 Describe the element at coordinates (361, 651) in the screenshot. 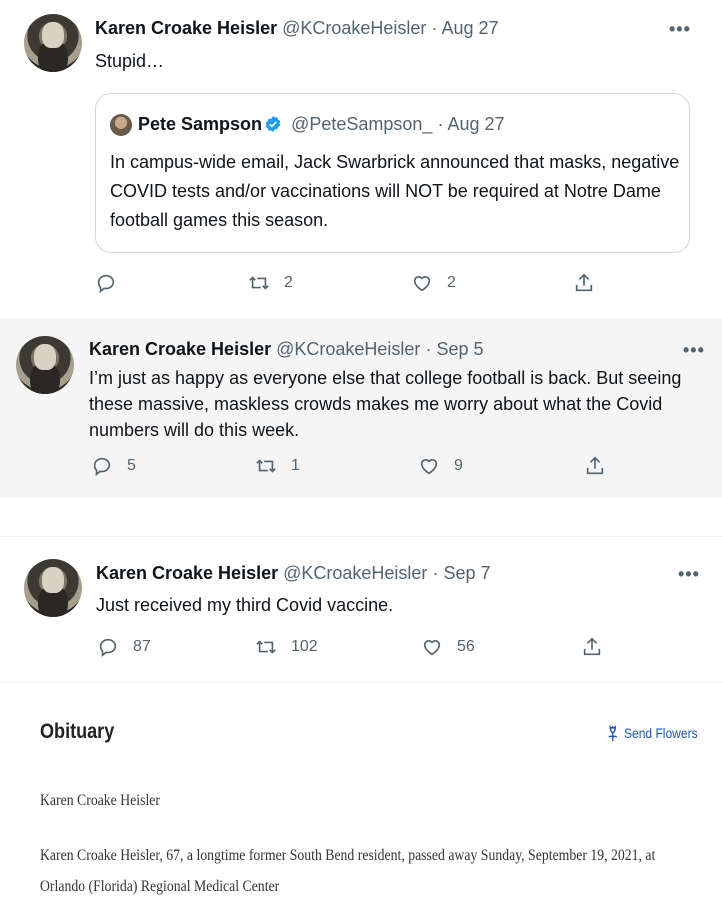

I see `tweet-actions: 87 102 56` at that location.